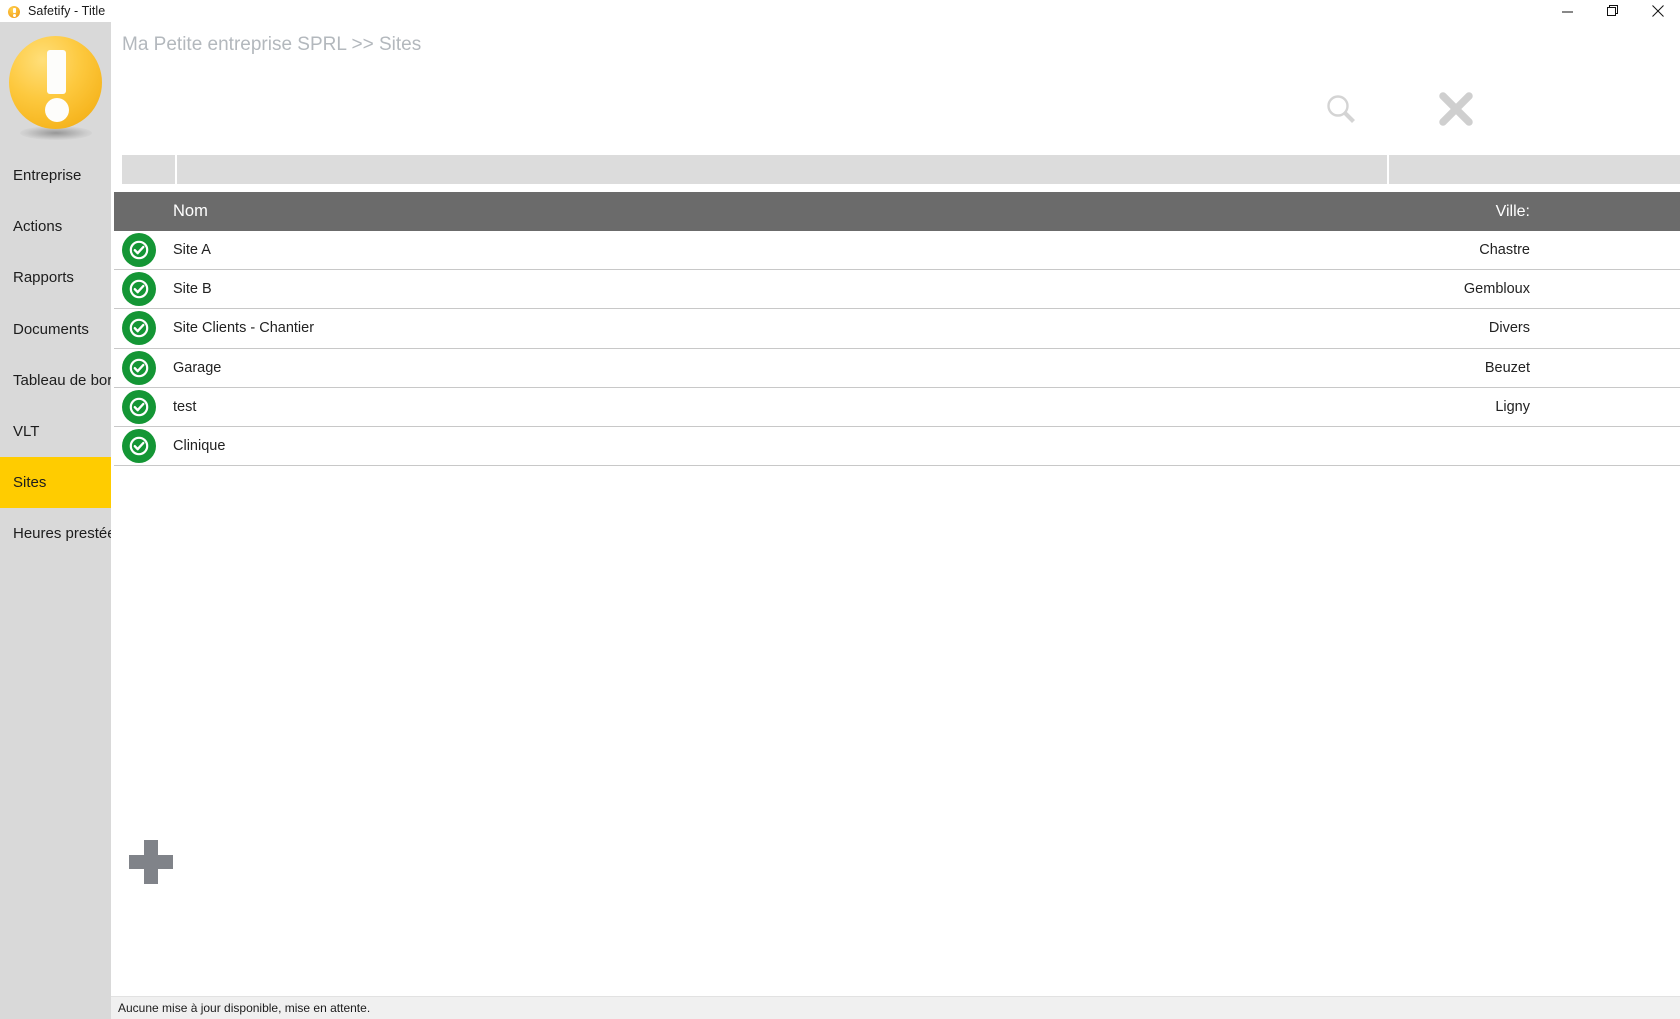 The height and width of the screenshot is (1019, 1680). Describe the element at coordinates (897, 290) in the screenshot. I see `table-row: Site B Gembloux` at that location.